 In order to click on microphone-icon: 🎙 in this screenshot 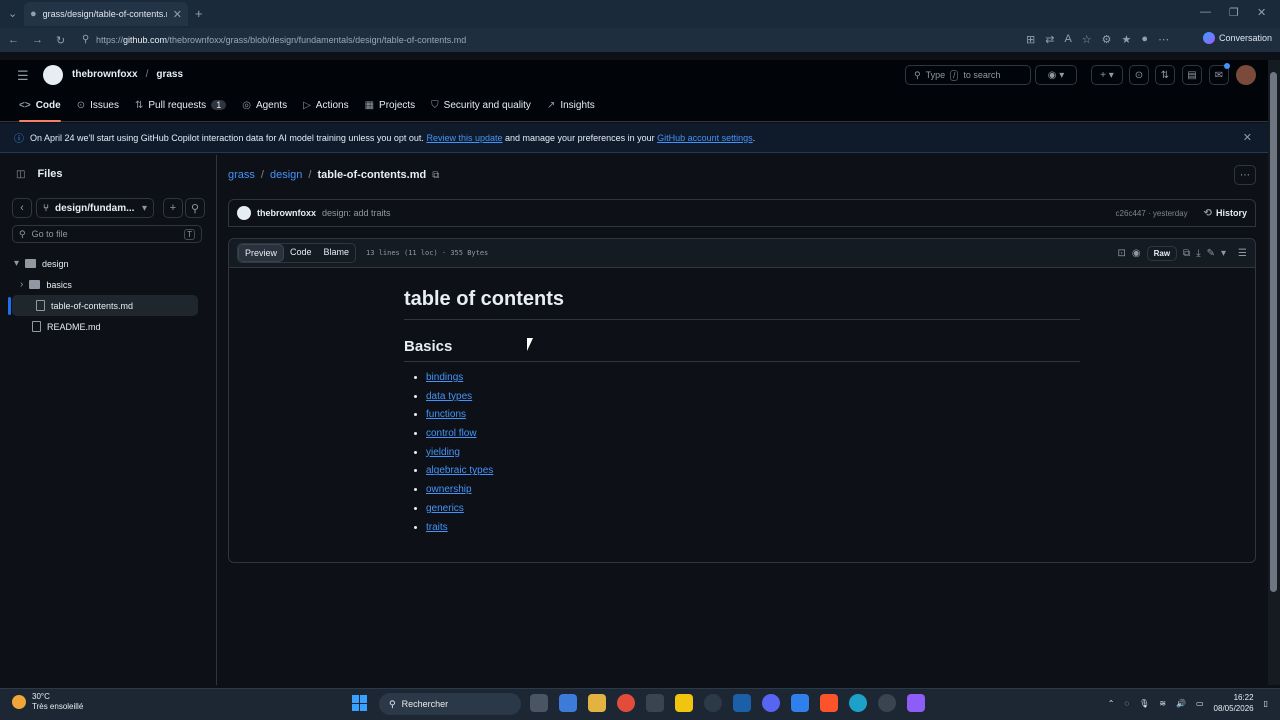, I will do `click(1144, 703)`.